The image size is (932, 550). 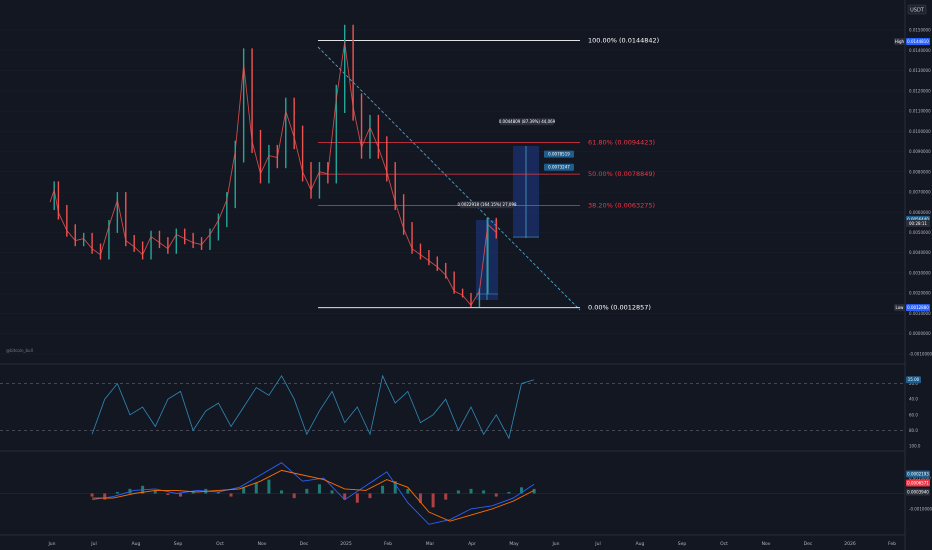 I want to click on price-tick-label: 0.0150000, so click(x=920, y=30).